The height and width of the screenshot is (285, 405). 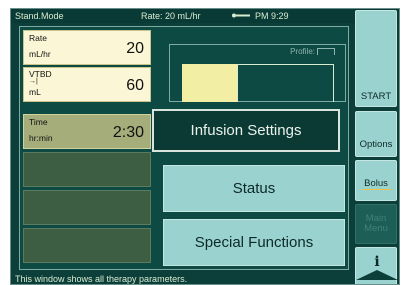 I want to click on infusion-profile-chart: Profile:, so click(x=257, y=73).